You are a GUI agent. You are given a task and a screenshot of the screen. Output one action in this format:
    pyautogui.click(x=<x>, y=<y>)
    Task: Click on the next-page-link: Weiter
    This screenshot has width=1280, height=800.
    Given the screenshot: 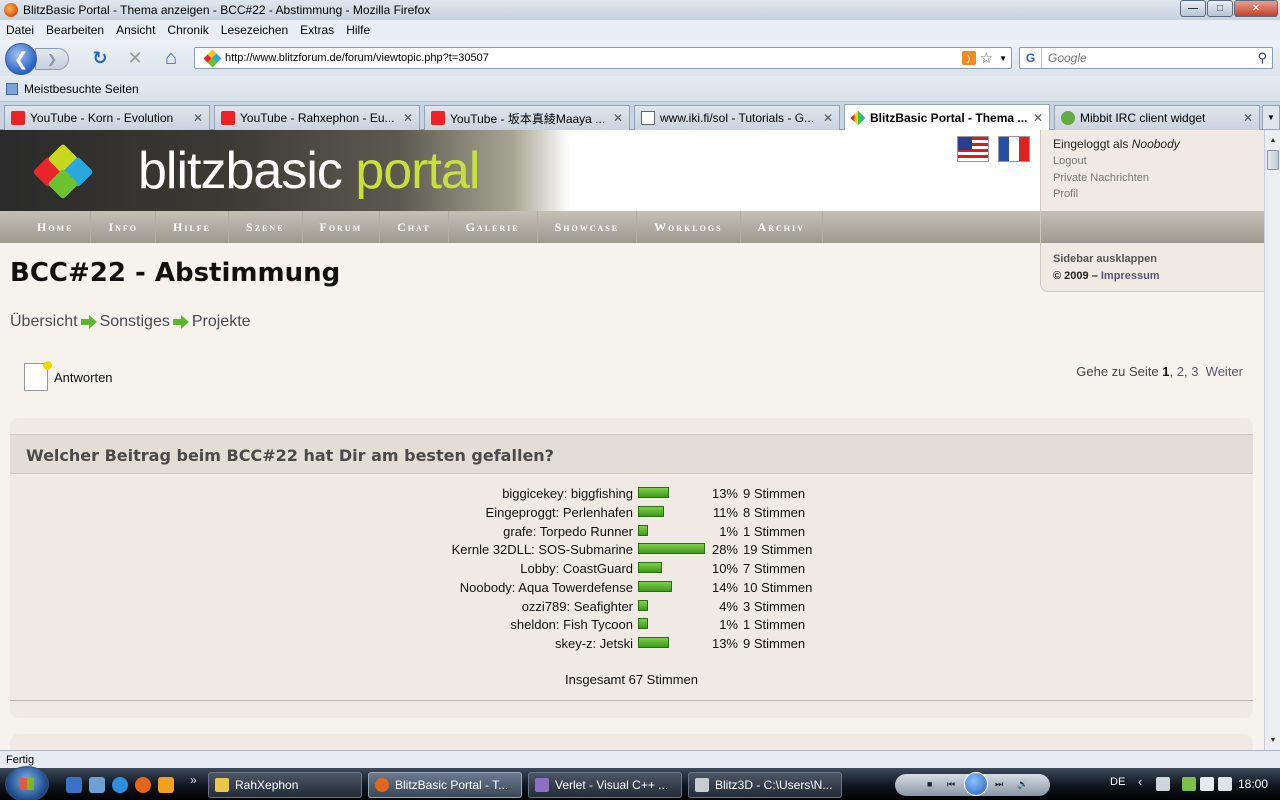 What is the action you would take?
    pyautogui.click(x=1224, y=371)
    